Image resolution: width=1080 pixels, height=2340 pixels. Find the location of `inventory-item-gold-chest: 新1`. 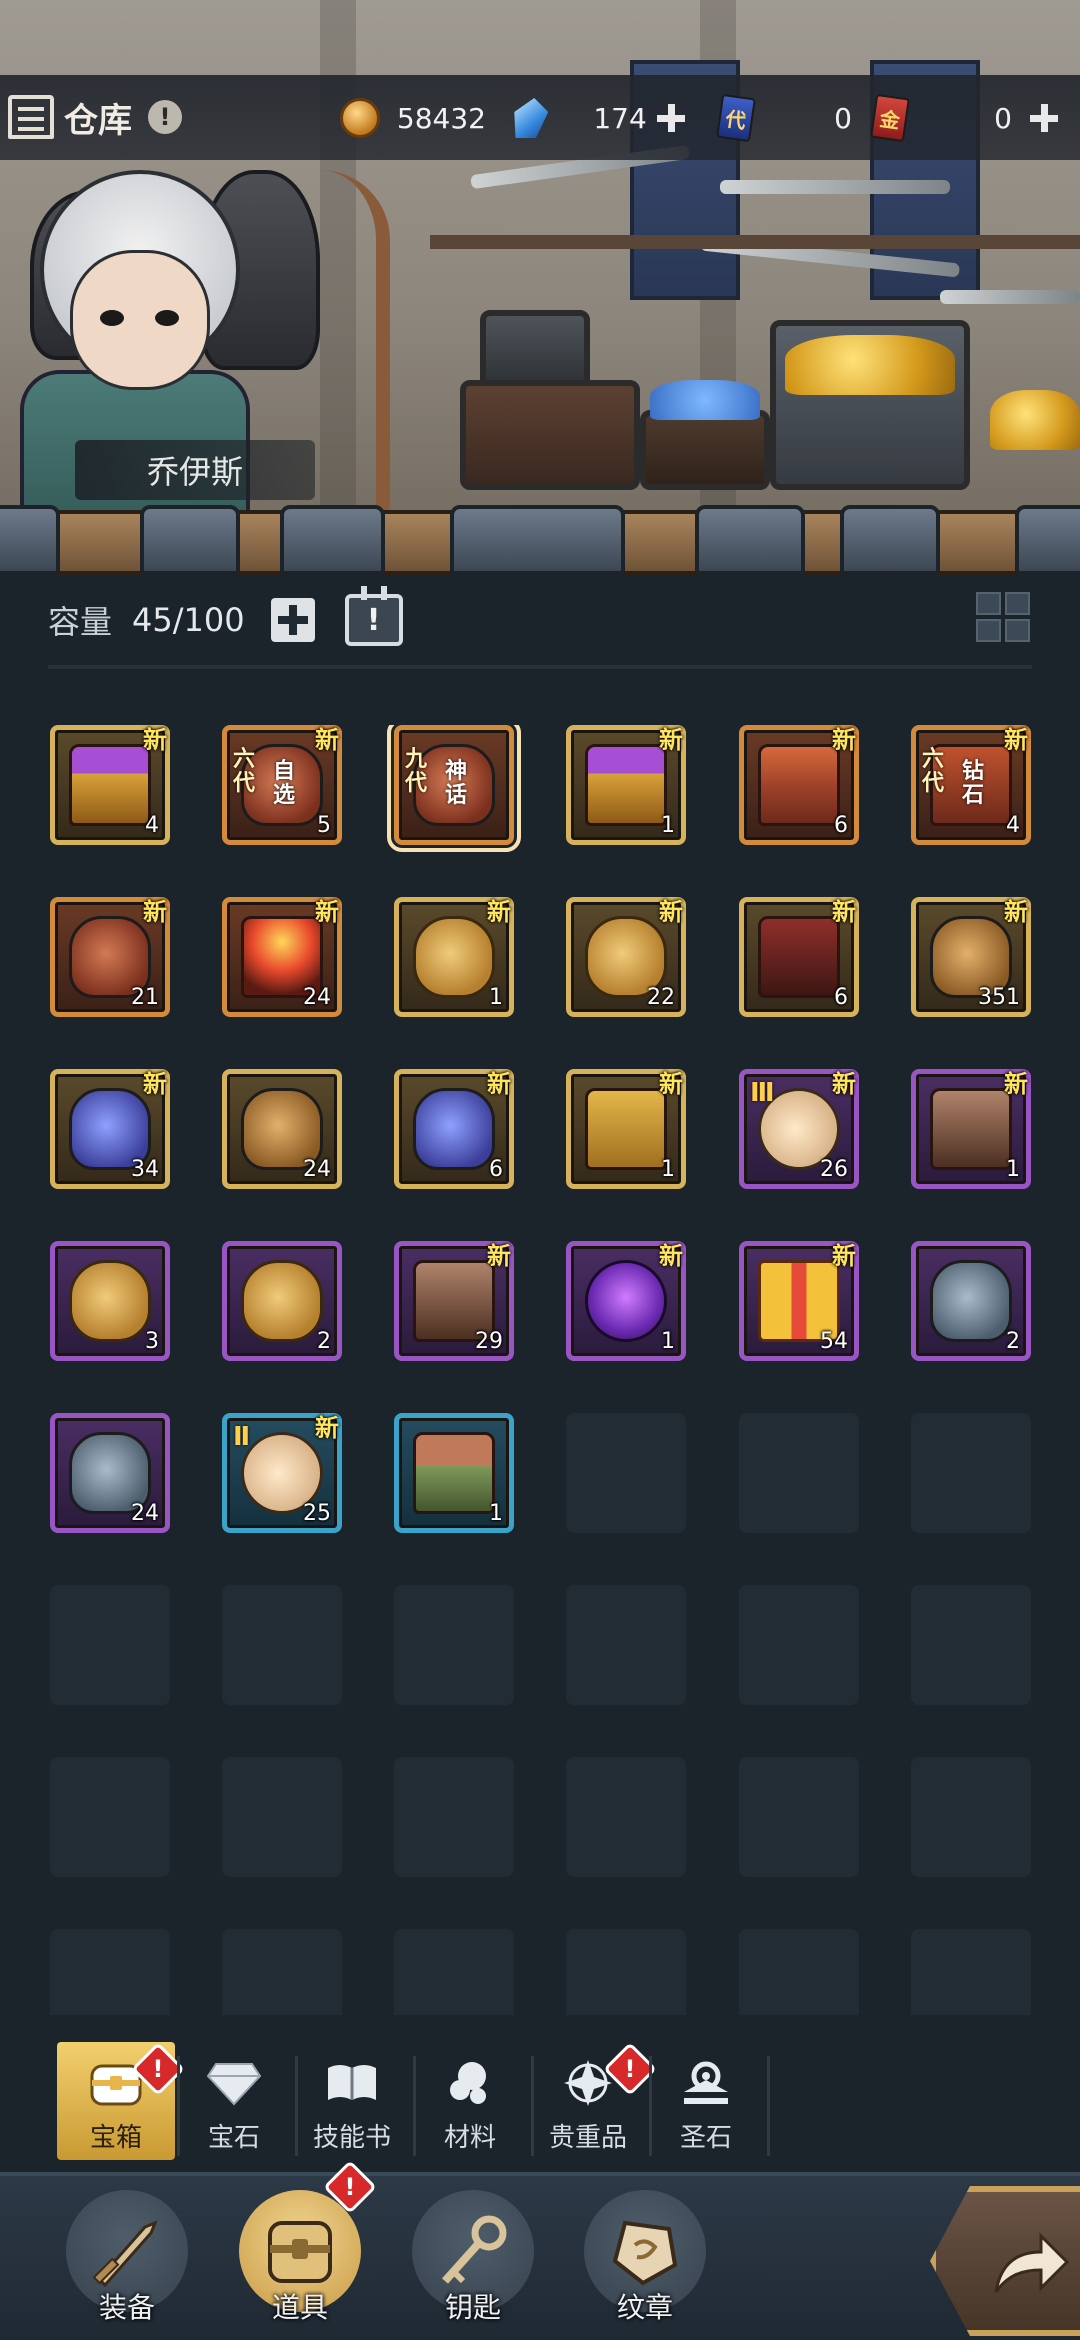

inventory-item-gold-chest: 新1 is located at coordinates (626, 785).